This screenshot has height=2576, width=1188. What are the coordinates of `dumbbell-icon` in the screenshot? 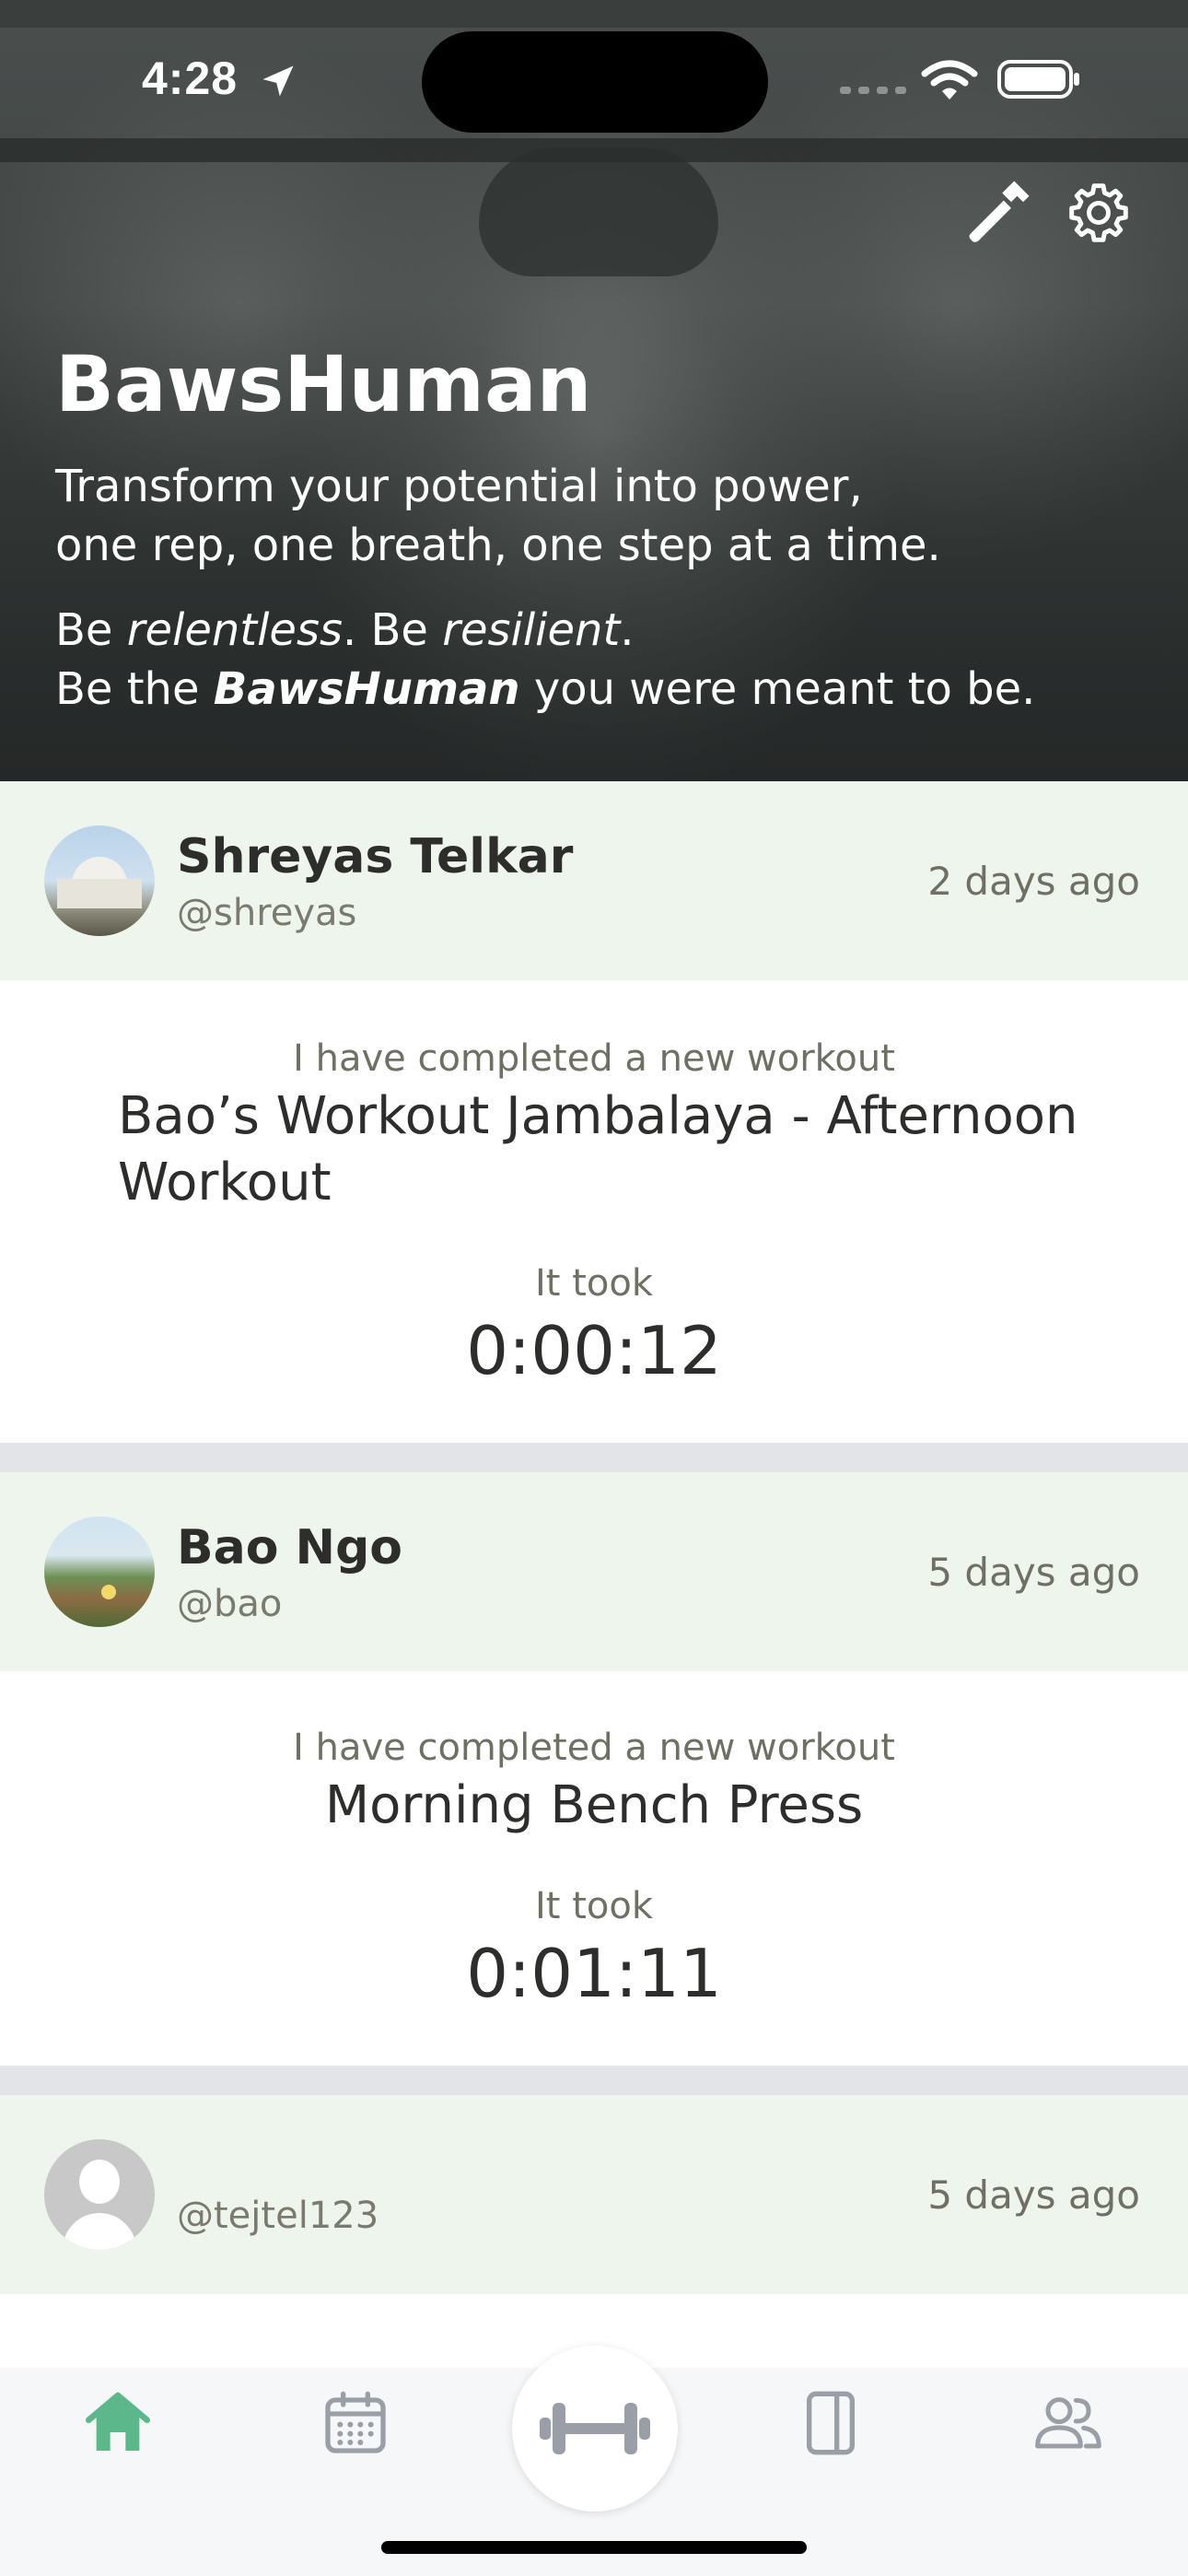 It's located at (595, 2428).